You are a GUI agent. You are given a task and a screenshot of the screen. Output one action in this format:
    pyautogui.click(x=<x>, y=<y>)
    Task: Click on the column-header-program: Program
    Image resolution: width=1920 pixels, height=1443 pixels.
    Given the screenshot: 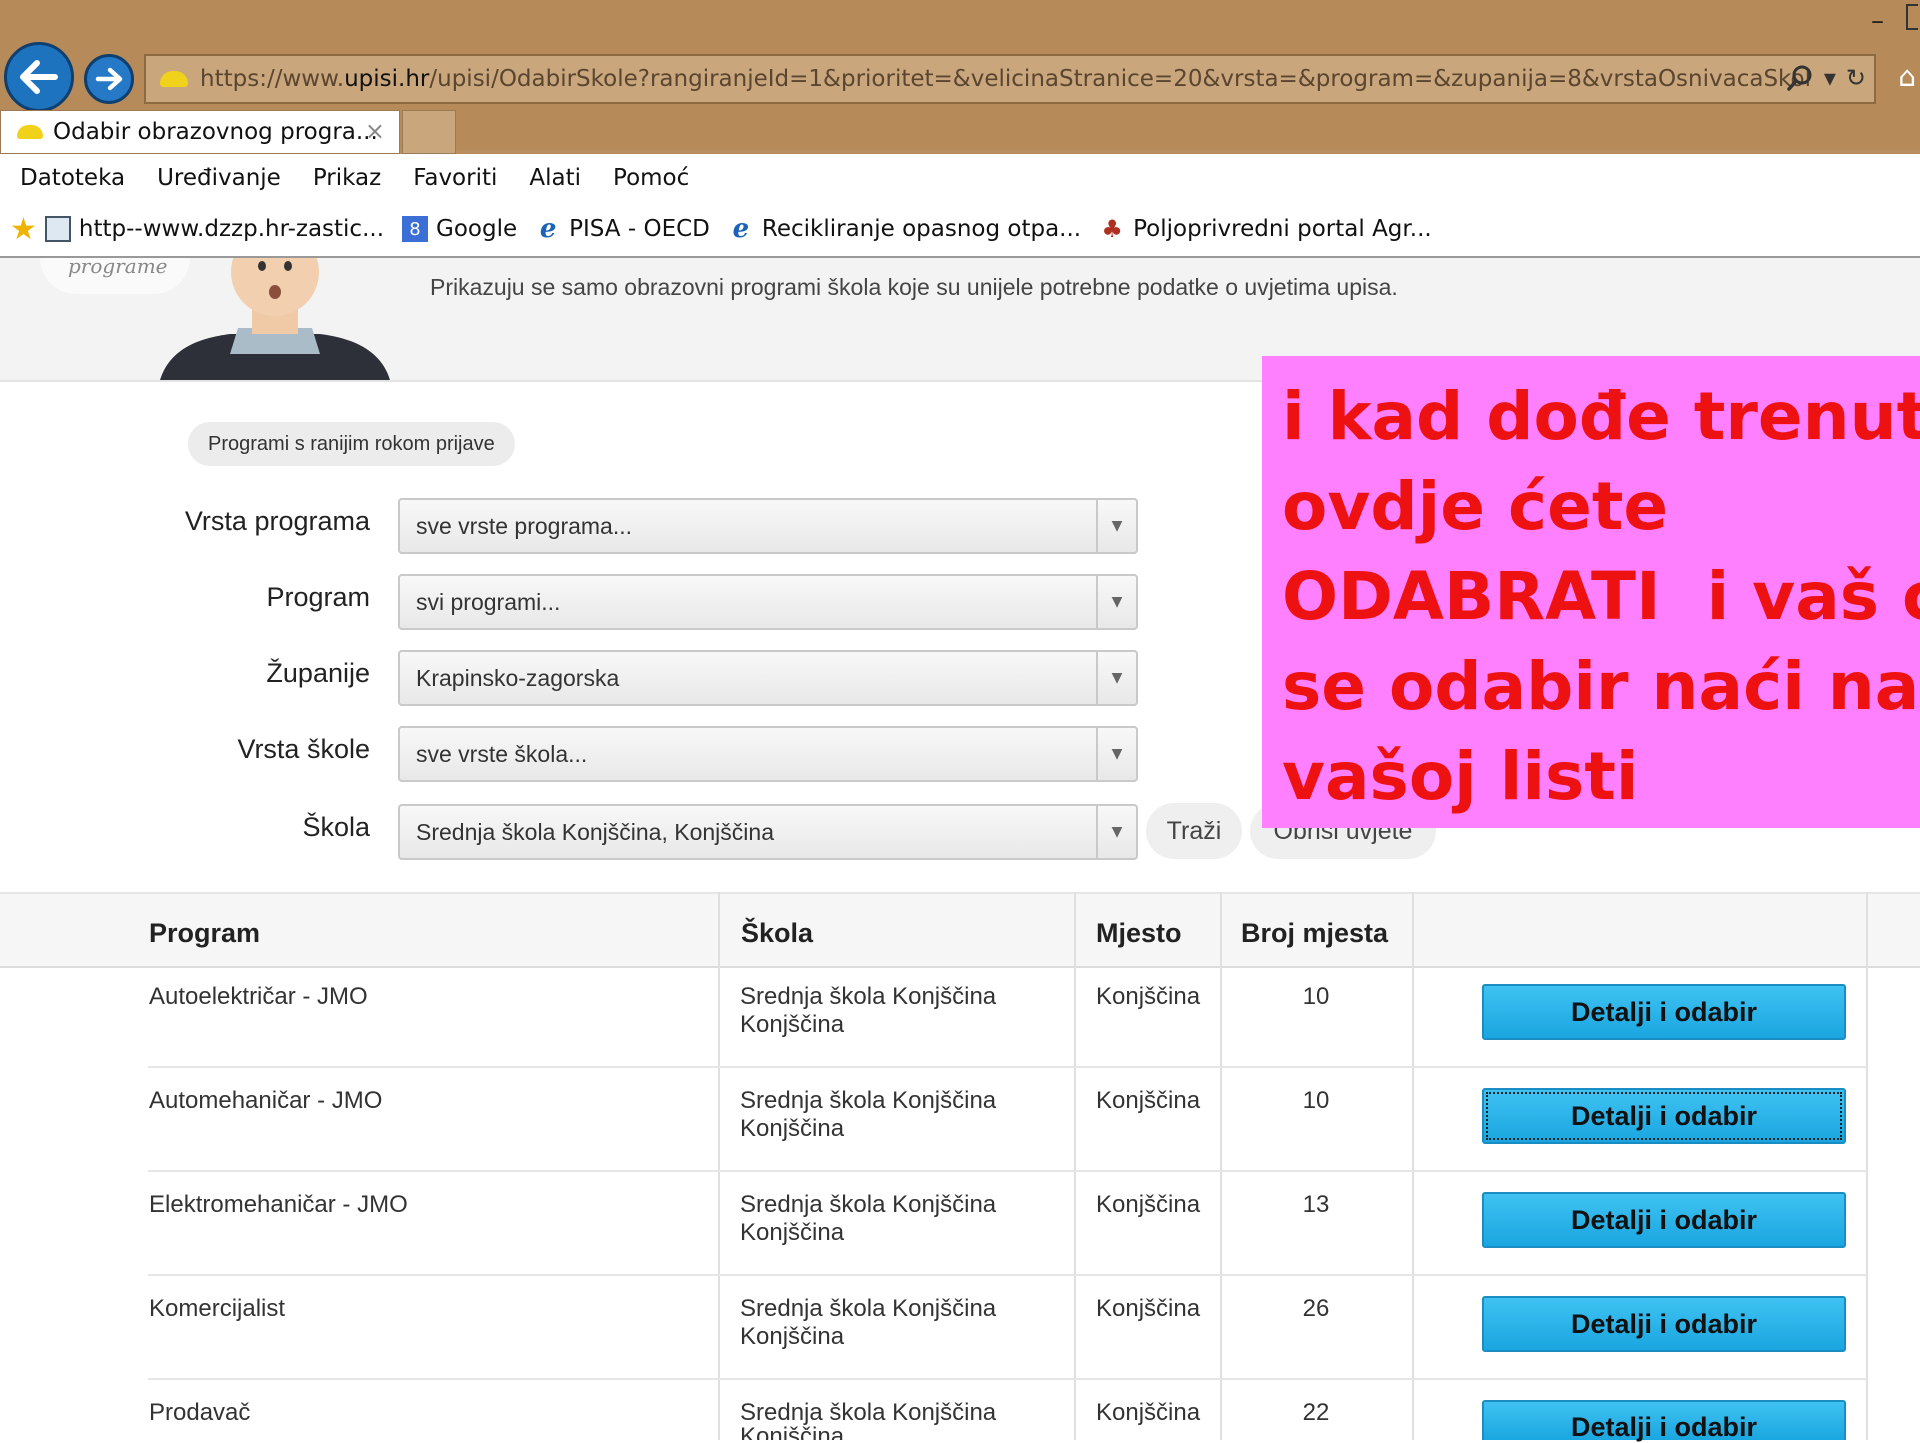 What is the action you would take?
    pyautogui.click(x=204, y=933)
    